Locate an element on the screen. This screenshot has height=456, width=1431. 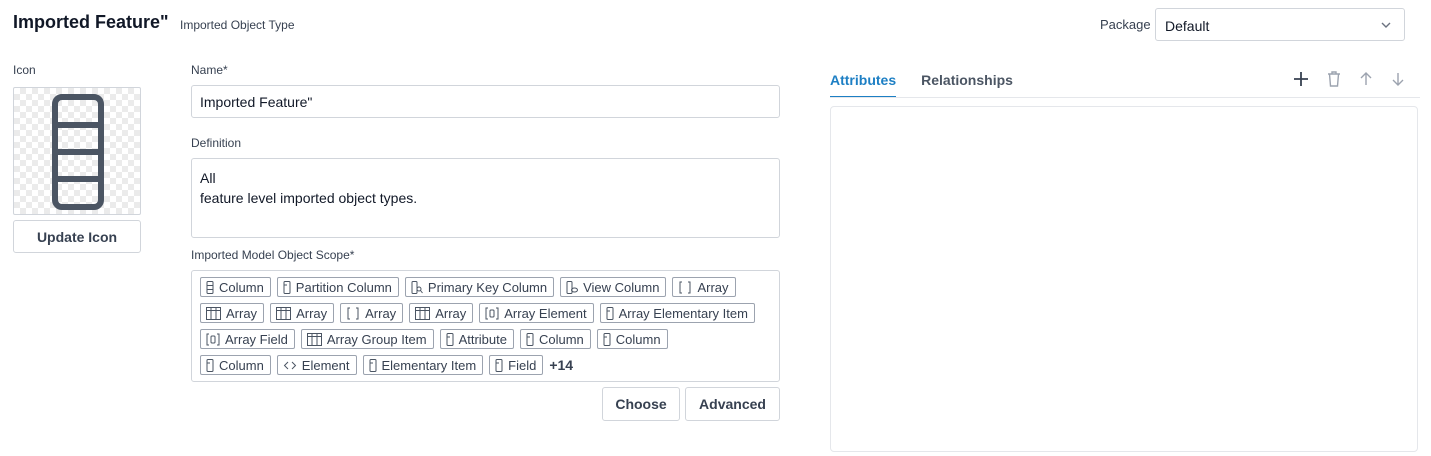
scope-chip-label: Attribute is located at coordinates (482, 339).